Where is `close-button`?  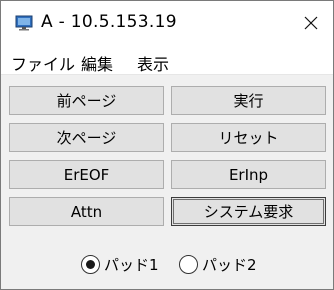 close-button is located at coordinates (310, 24).